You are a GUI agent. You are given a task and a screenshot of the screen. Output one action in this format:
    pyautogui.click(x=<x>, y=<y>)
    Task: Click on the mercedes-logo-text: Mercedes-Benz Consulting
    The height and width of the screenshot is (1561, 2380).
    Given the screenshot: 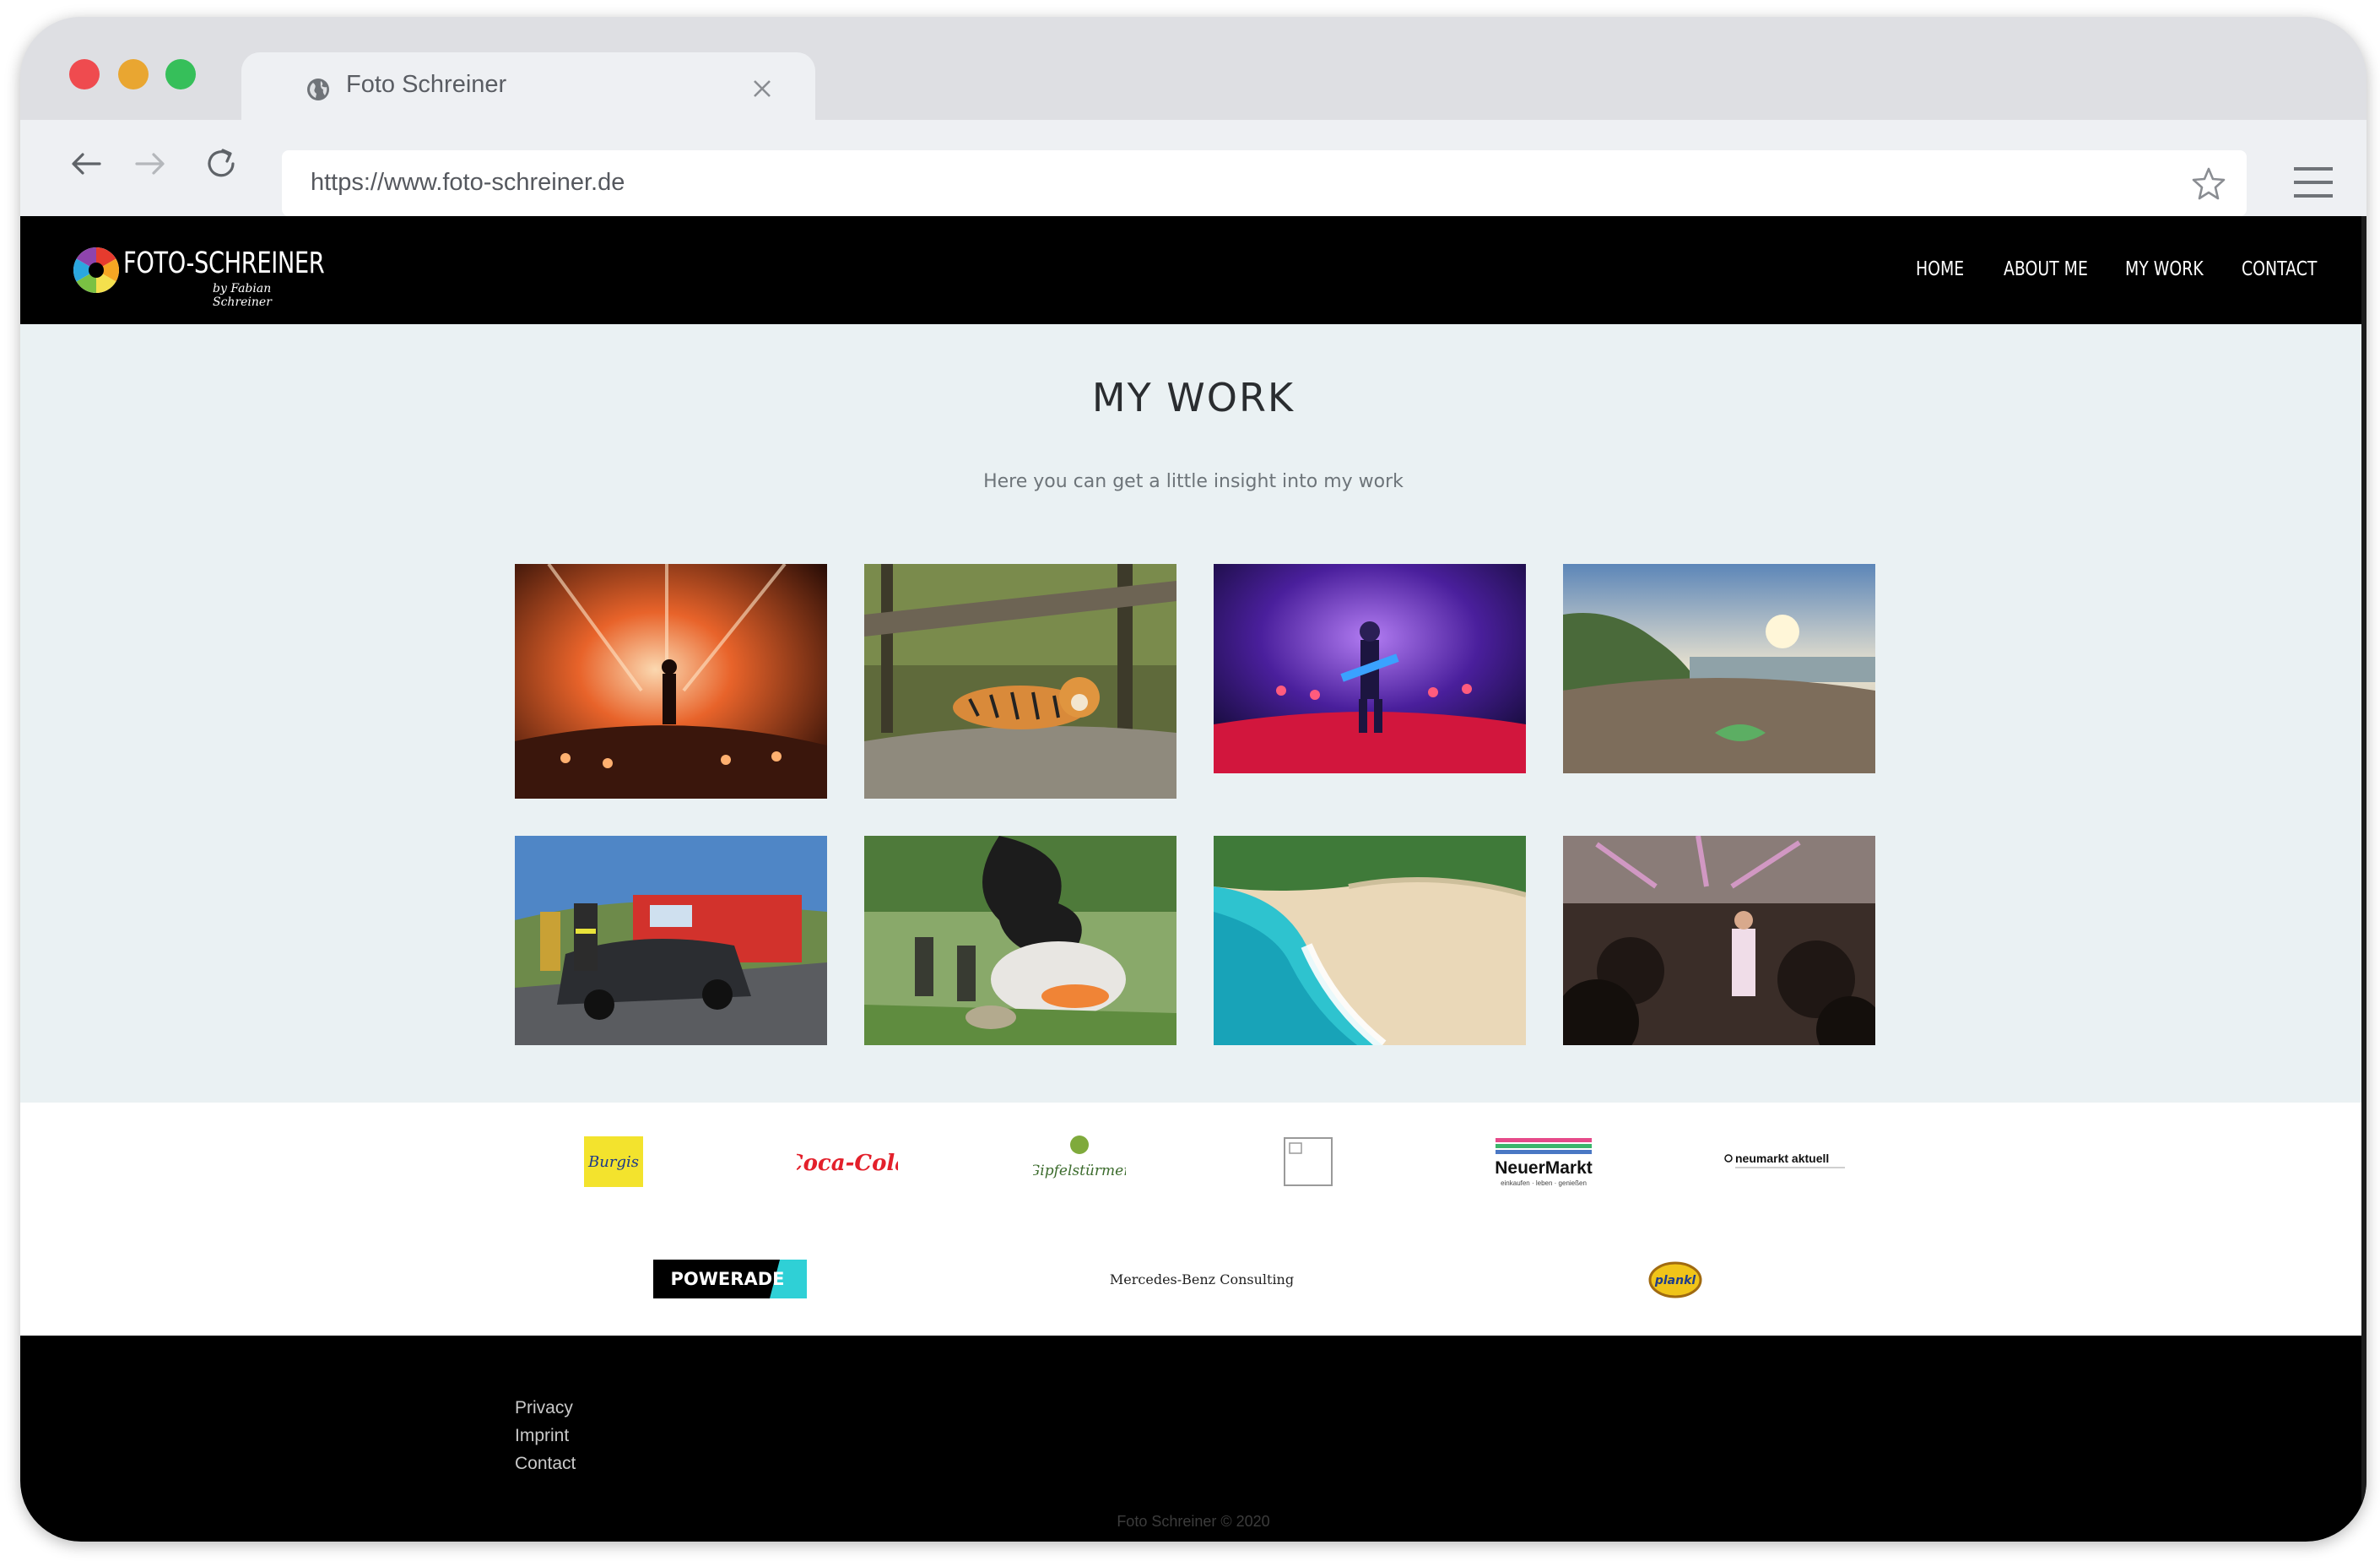 What is the action you would take?
    pyautogui.click(x=1202, y=1279)
    